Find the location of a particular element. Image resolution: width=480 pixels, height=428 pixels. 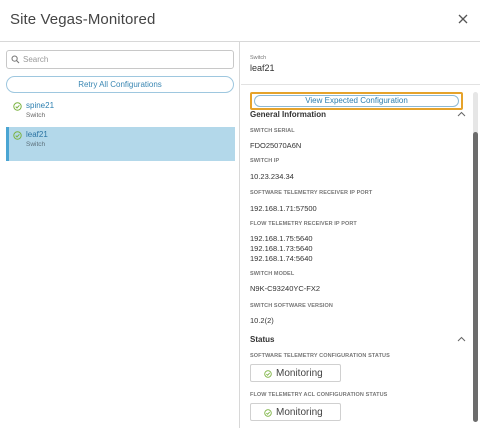

field-value: 10.2(2) is located at coordinates (262, 320).